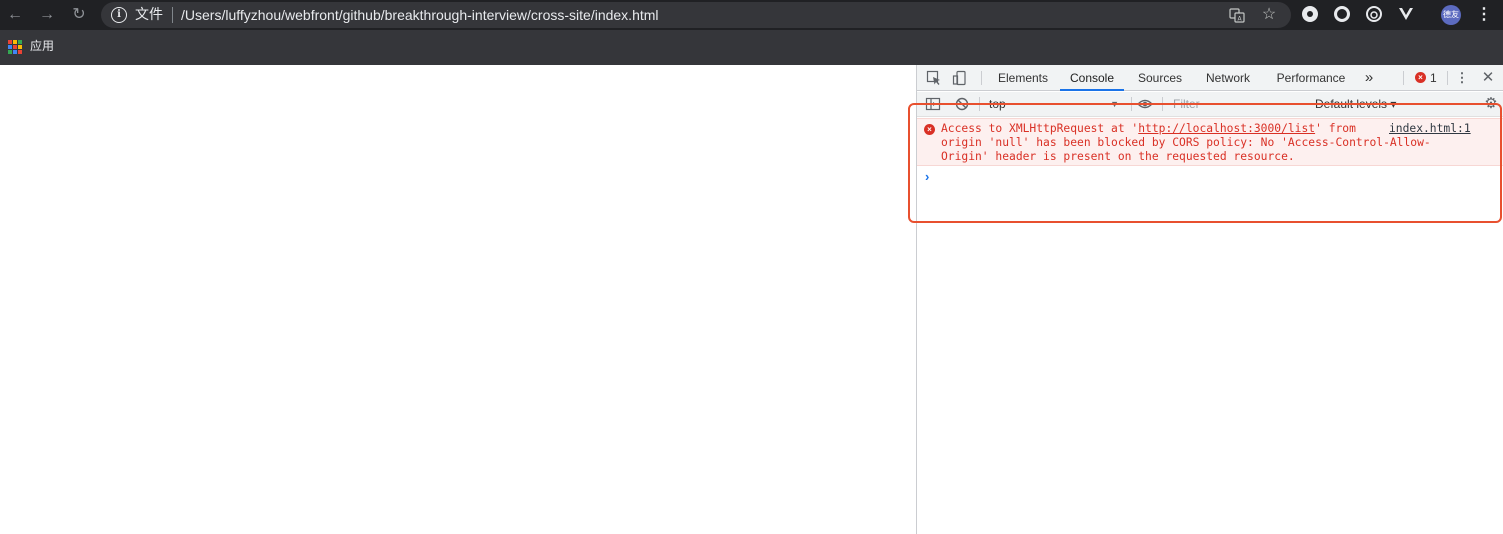 This screenshot has width=1503, height=534. What do you see at coordinates (47, 15) in the screenshot?
I see `forward-button: →` at bounding box center [47, 15].